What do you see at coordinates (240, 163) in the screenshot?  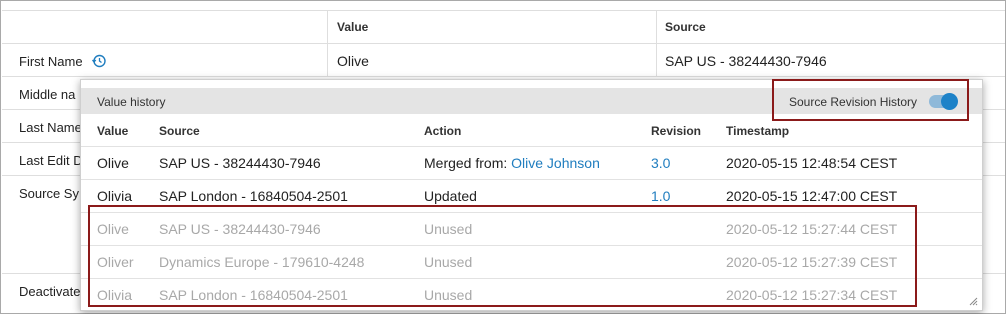 I see `history-source: SAP US - 38244430-7946` at bounding box center [240, 163].